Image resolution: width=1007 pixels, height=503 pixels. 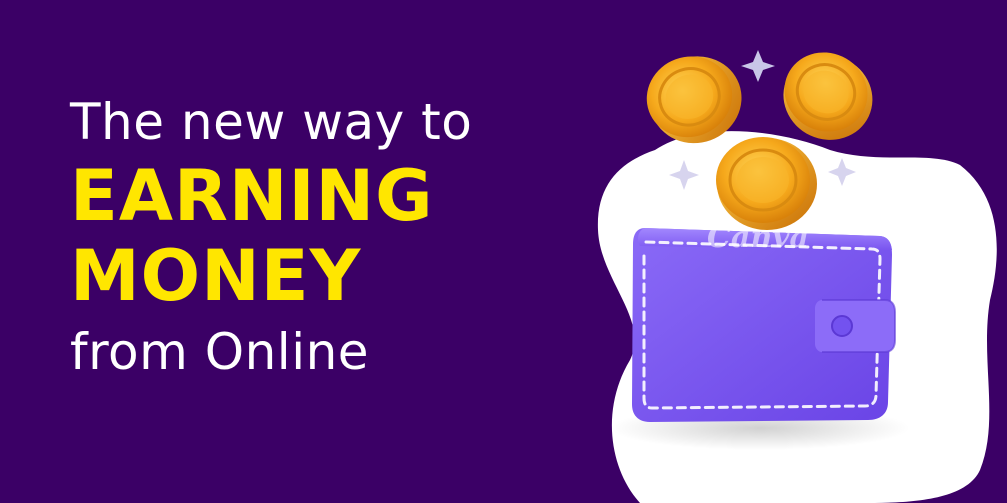 I want to click on sparkle-icon, so click(x=758, y=66).